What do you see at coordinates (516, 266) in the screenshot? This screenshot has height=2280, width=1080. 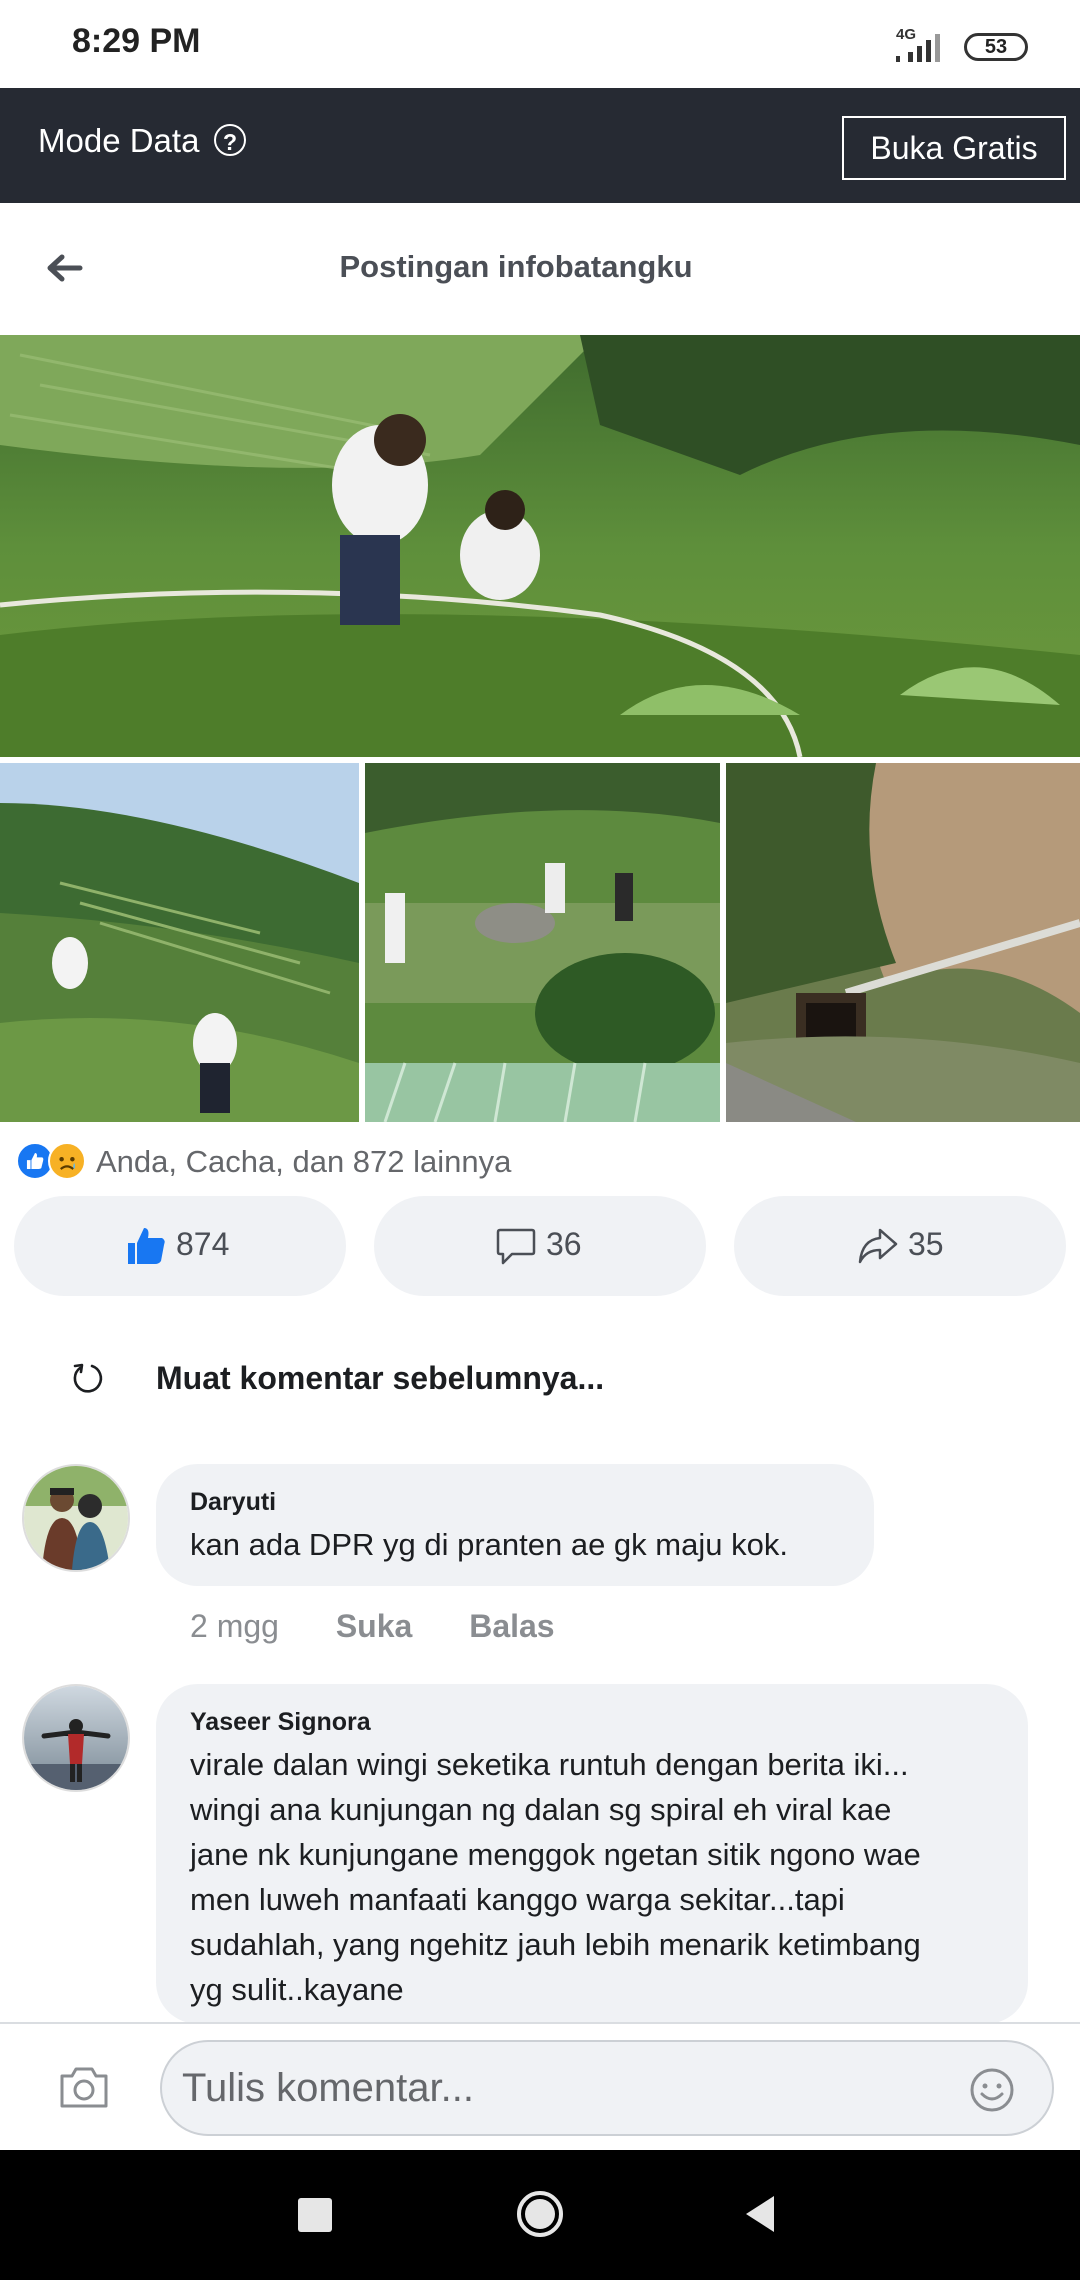 I see `page-title: Postingan infobatangku` at bounding box center [516, 266].